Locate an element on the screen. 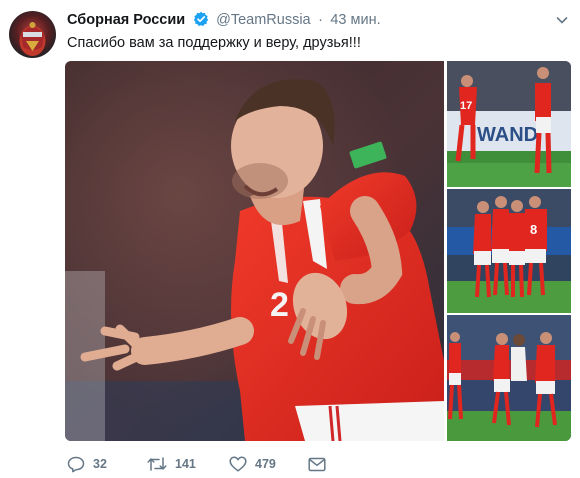 The height and width of the screenshot is (478, 580). photo-thumb-1: WAND 17 is located at coordinates (509, 124).